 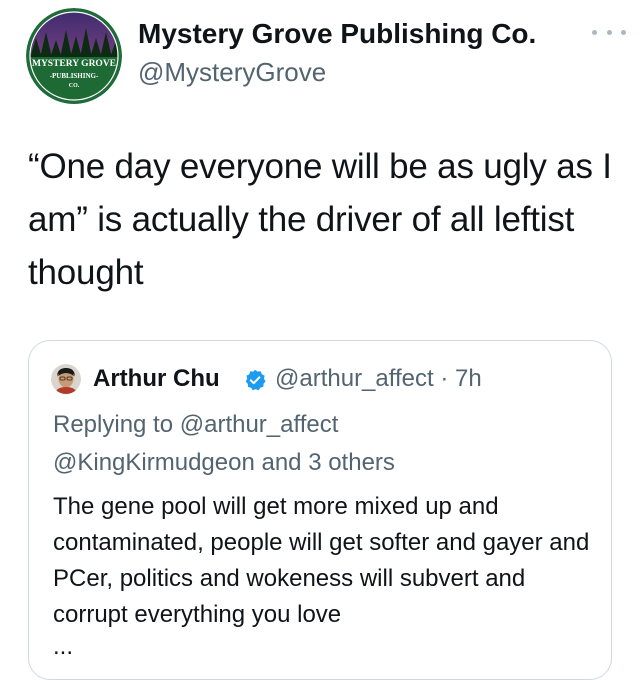 What do you see at coordinates (232, 72) in the screenshot?
I see `author-handle: @MysteryGrove` at bounding box center [232, 72].